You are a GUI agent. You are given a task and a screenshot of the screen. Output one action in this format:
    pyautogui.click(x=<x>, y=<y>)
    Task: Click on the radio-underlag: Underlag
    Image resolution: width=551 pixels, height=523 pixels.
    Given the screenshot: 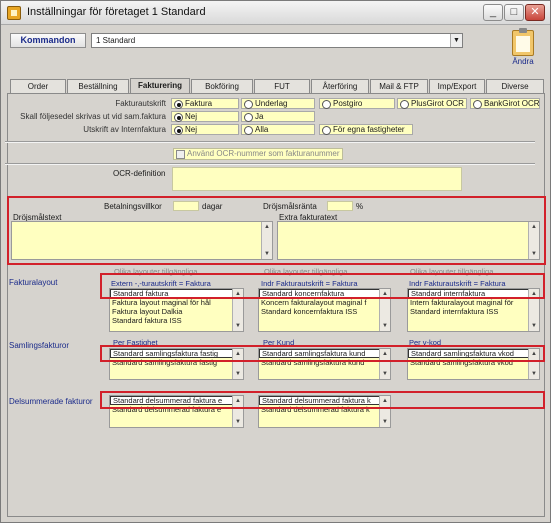 What is the action you would take?
    pyautogui.click(x=278, y=103)
    